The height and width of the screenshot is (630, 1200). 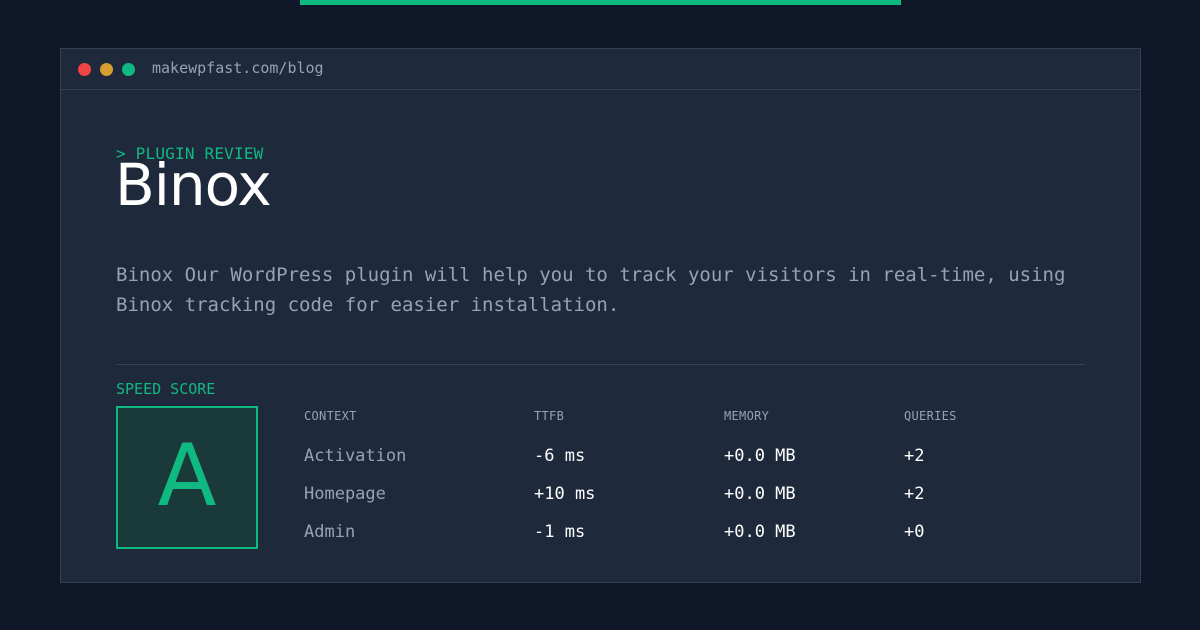 What do you see at coordinates (600, 364) in the screenshot?
I see `section-divider` at bounding box center [600, 364].